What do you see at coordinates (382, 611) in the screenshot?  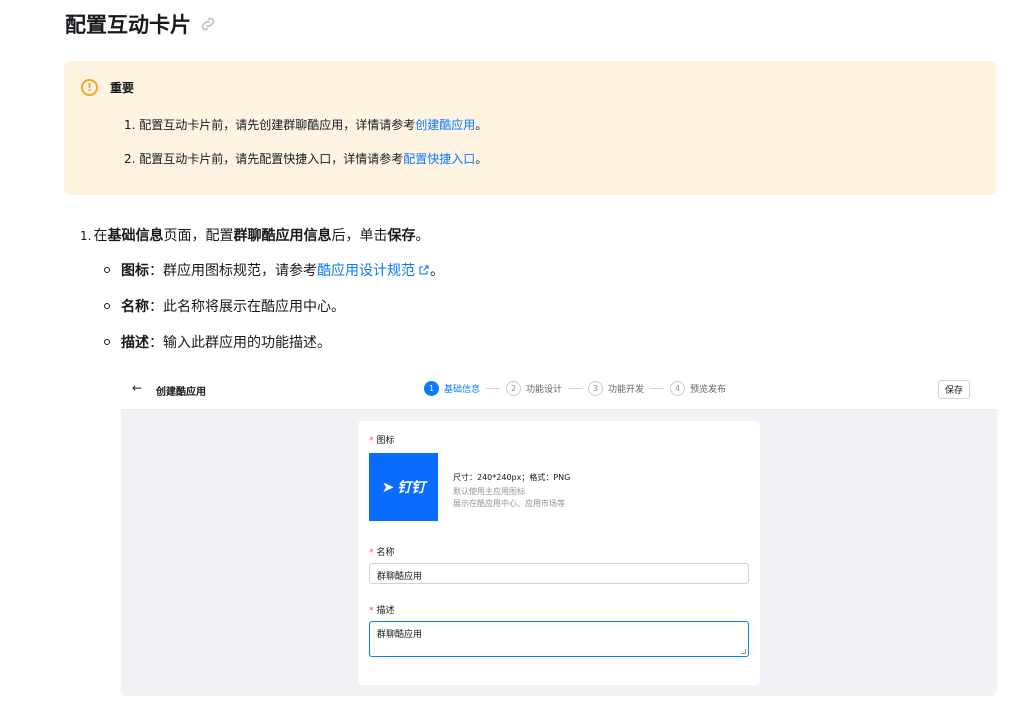 I see `description-field-label: * 描述` at bounding box center [382, 611].